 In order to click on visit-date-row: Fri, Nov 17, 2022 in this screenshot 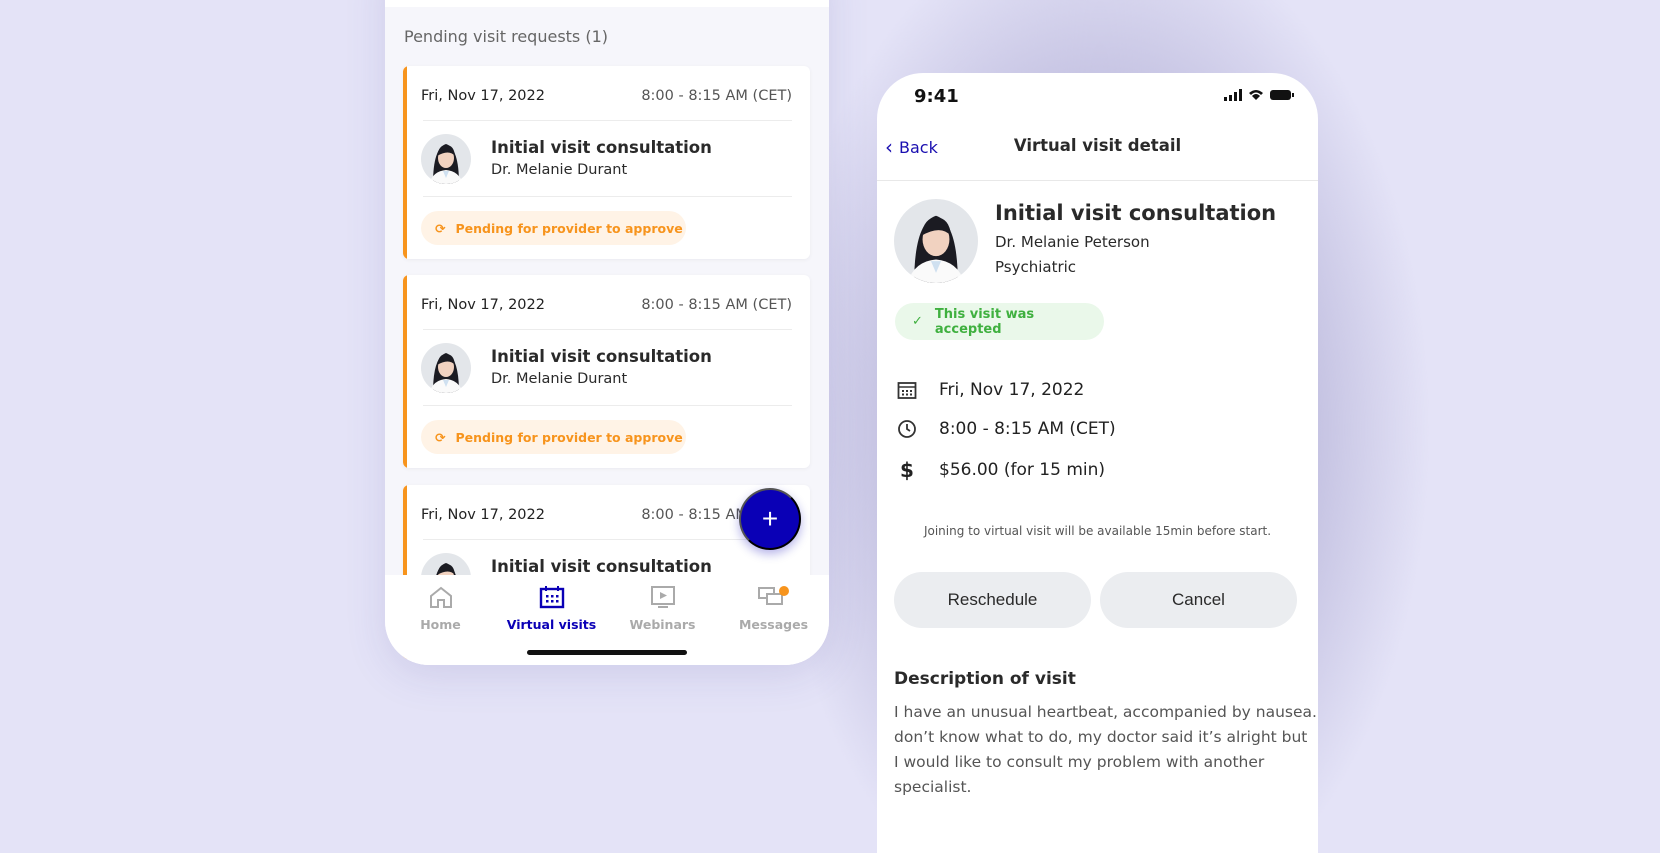, I will do `click(990, 390)`.